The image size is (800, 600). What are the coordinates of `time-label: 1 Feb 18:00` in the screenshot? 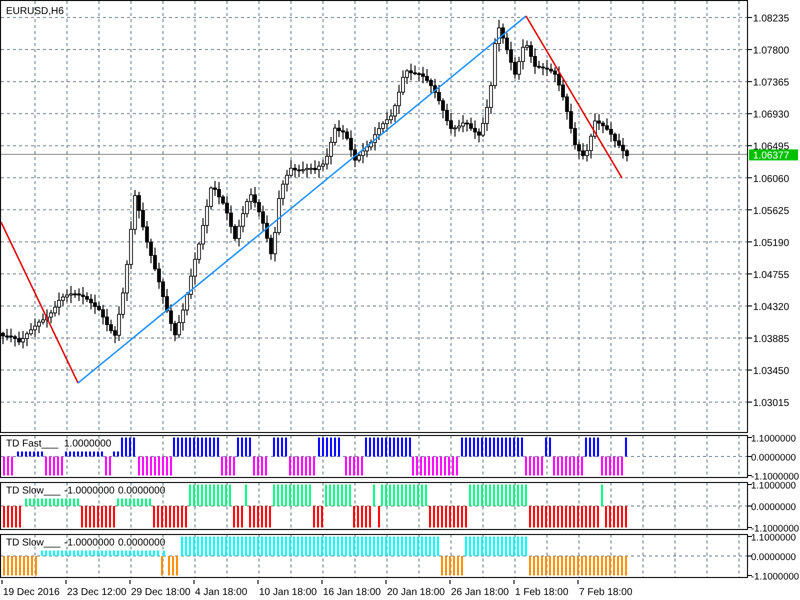 It's located at (541, 592).